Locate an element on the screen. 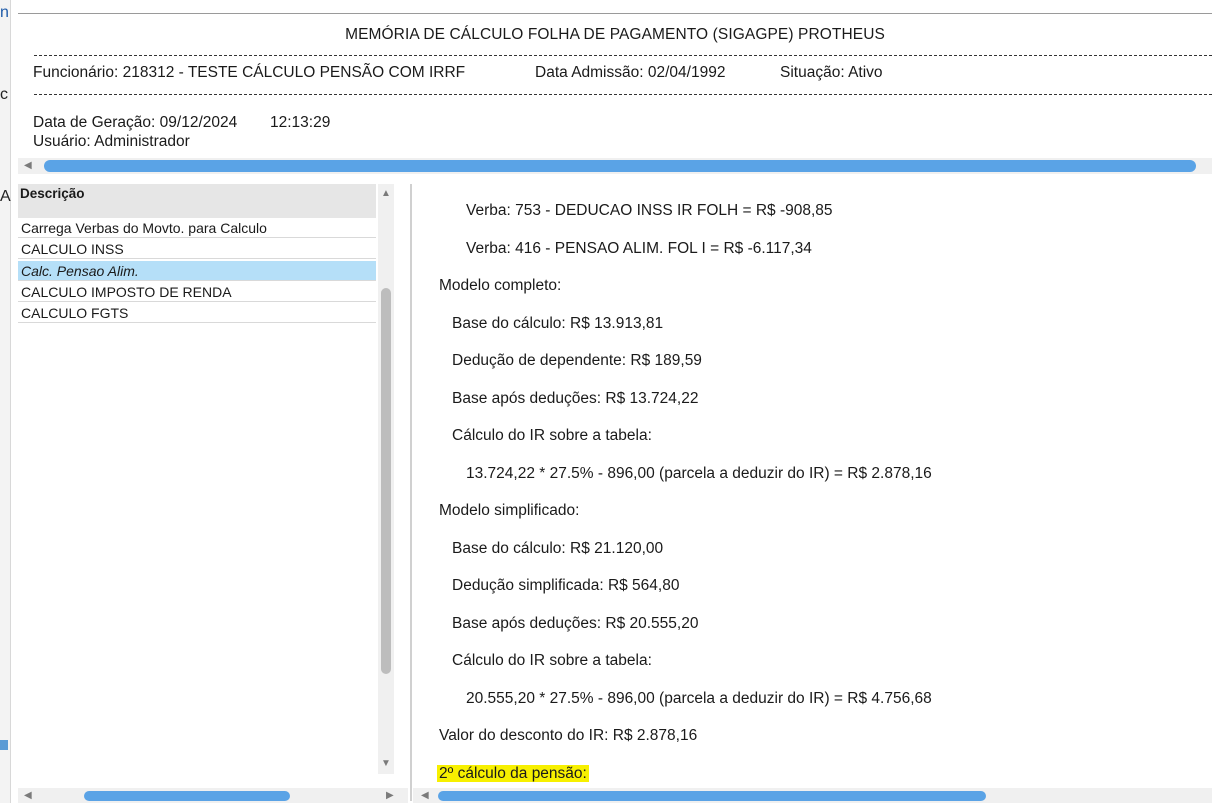 The width and height of the screenshot is (1212, 803). admission-date: Data Admissão: 02/04/1992 is located at coordinates (630, 72).